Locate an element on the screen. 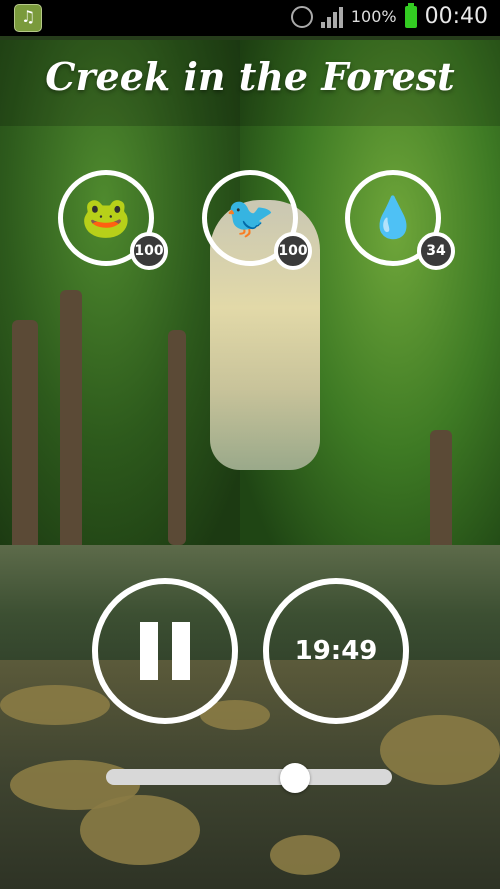  alarm-clock-icon is located at coordinates (301, 16).